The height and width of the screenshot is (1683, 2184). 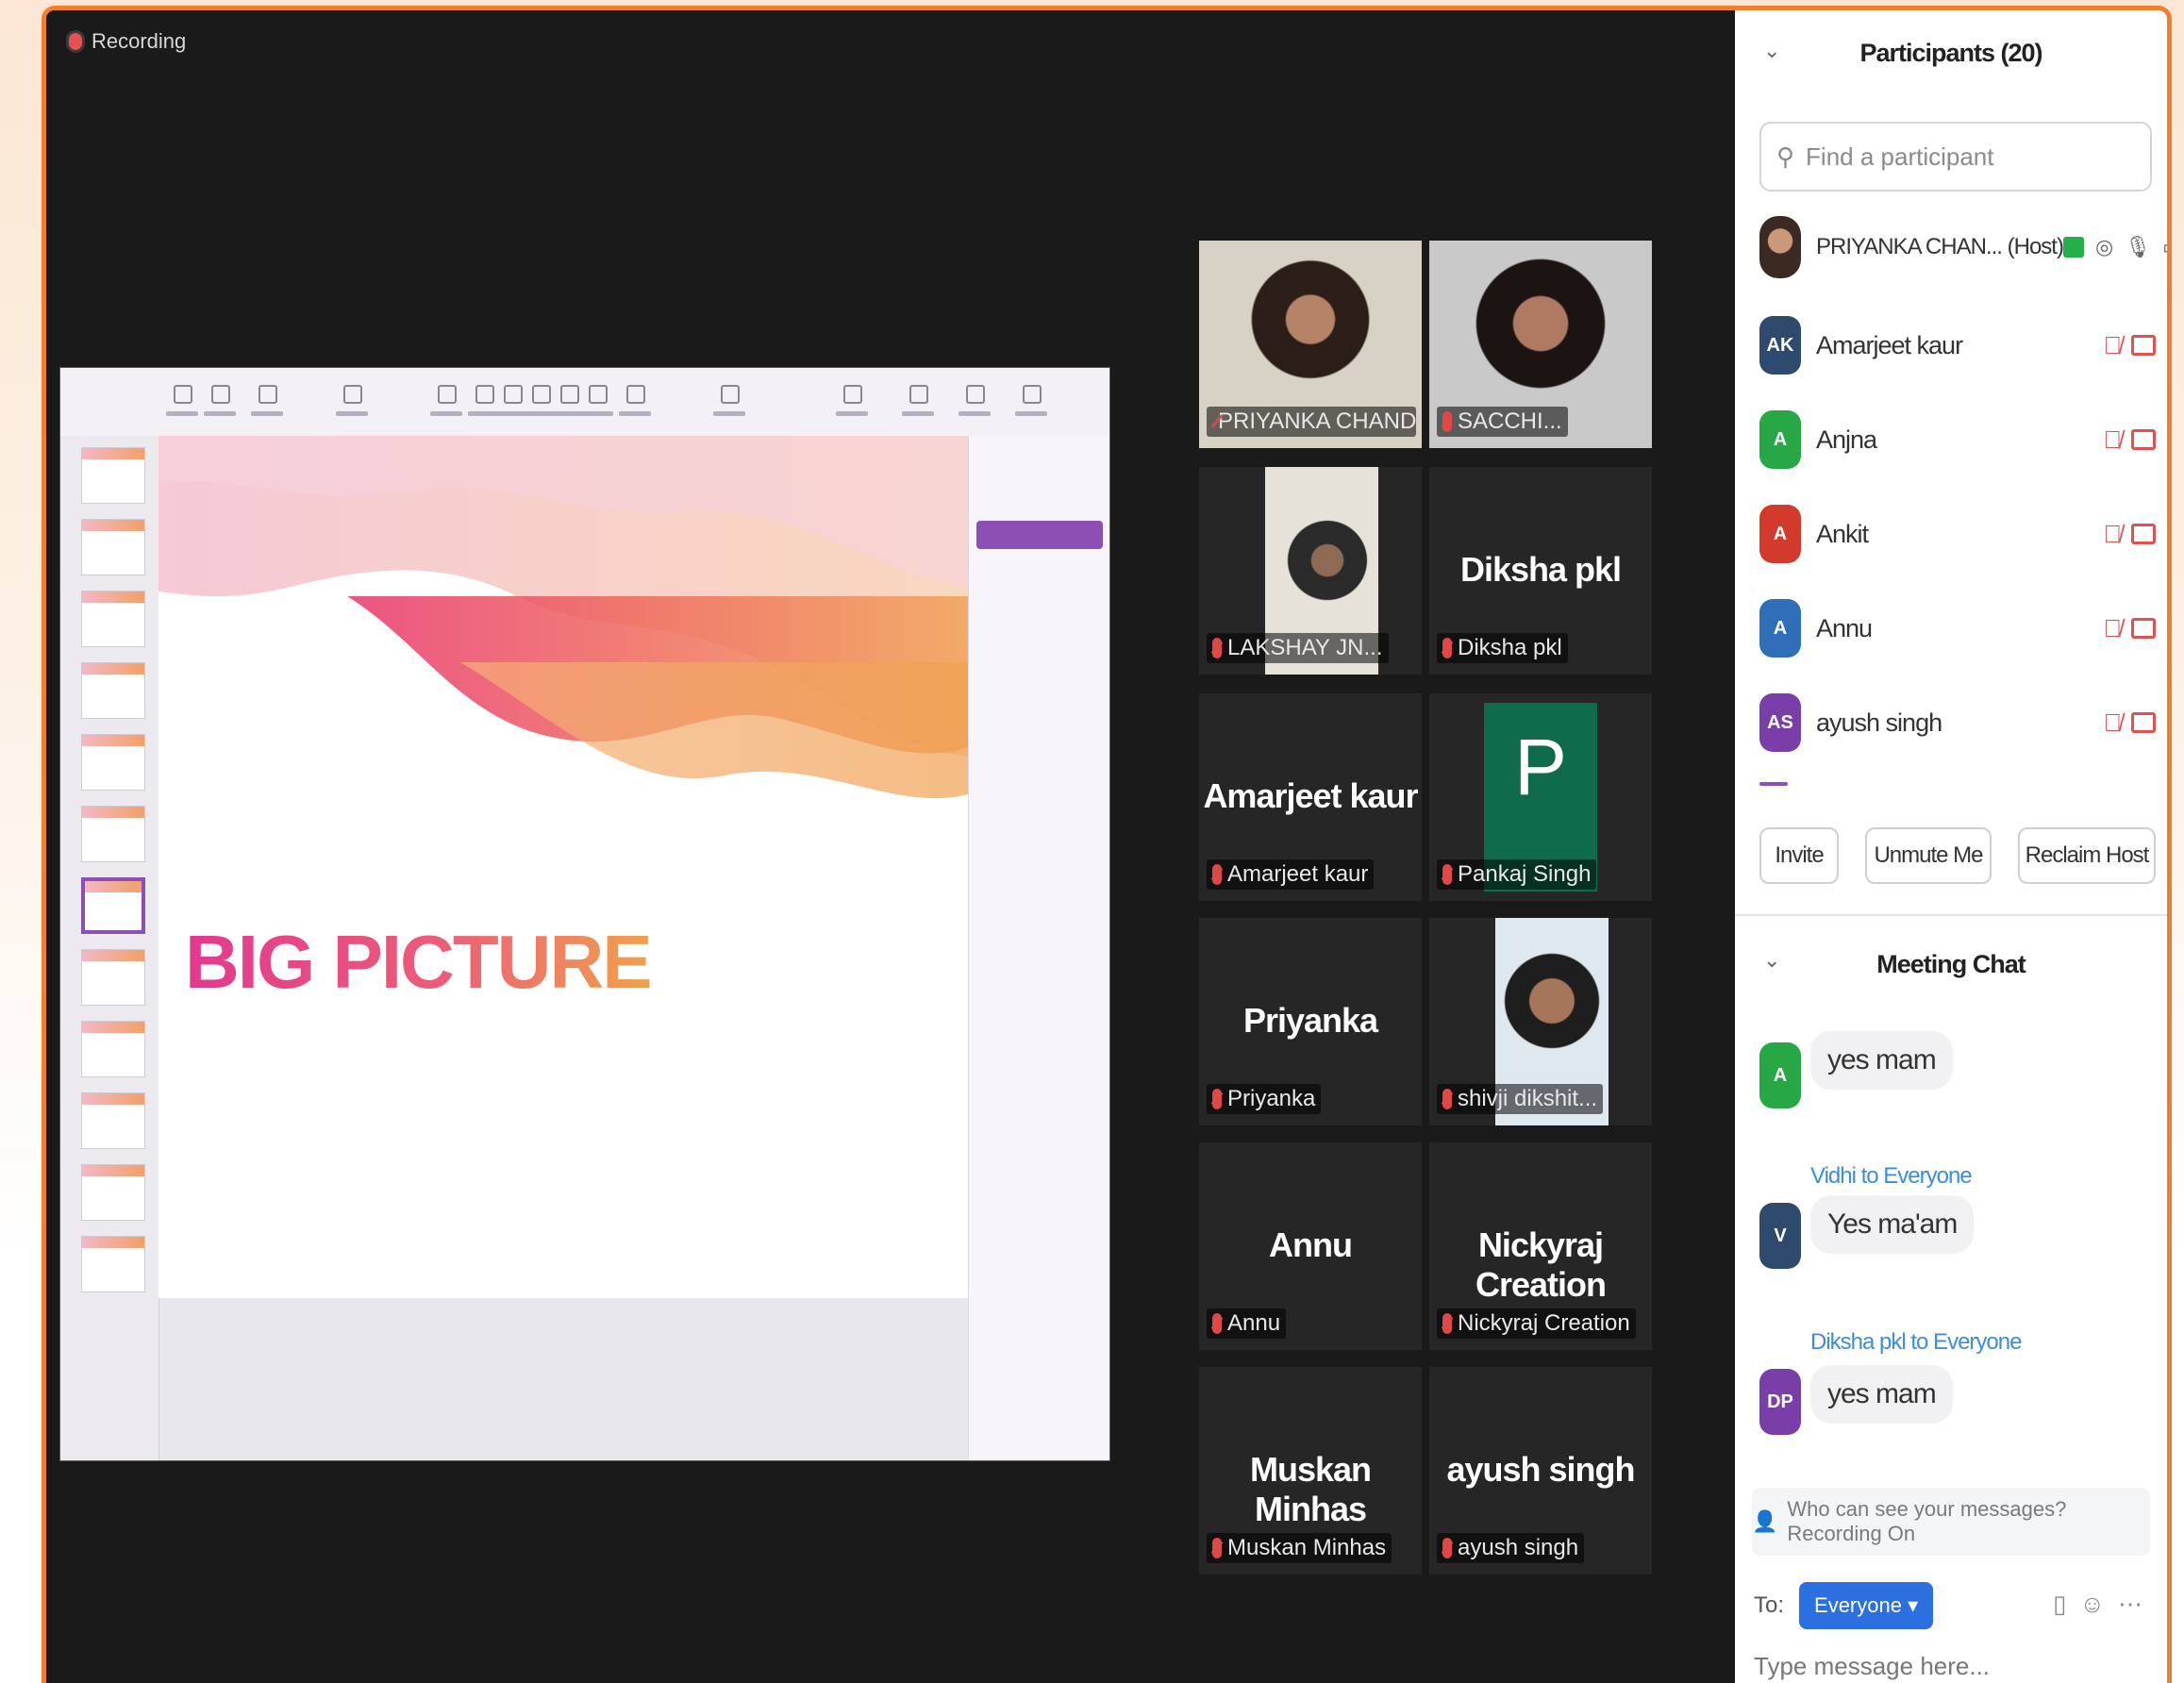 What do you see at coordinates (1310, 1246) in the screenshot?
I see `video-tile: Annu Annu` at bounding box center [1310, 1246].